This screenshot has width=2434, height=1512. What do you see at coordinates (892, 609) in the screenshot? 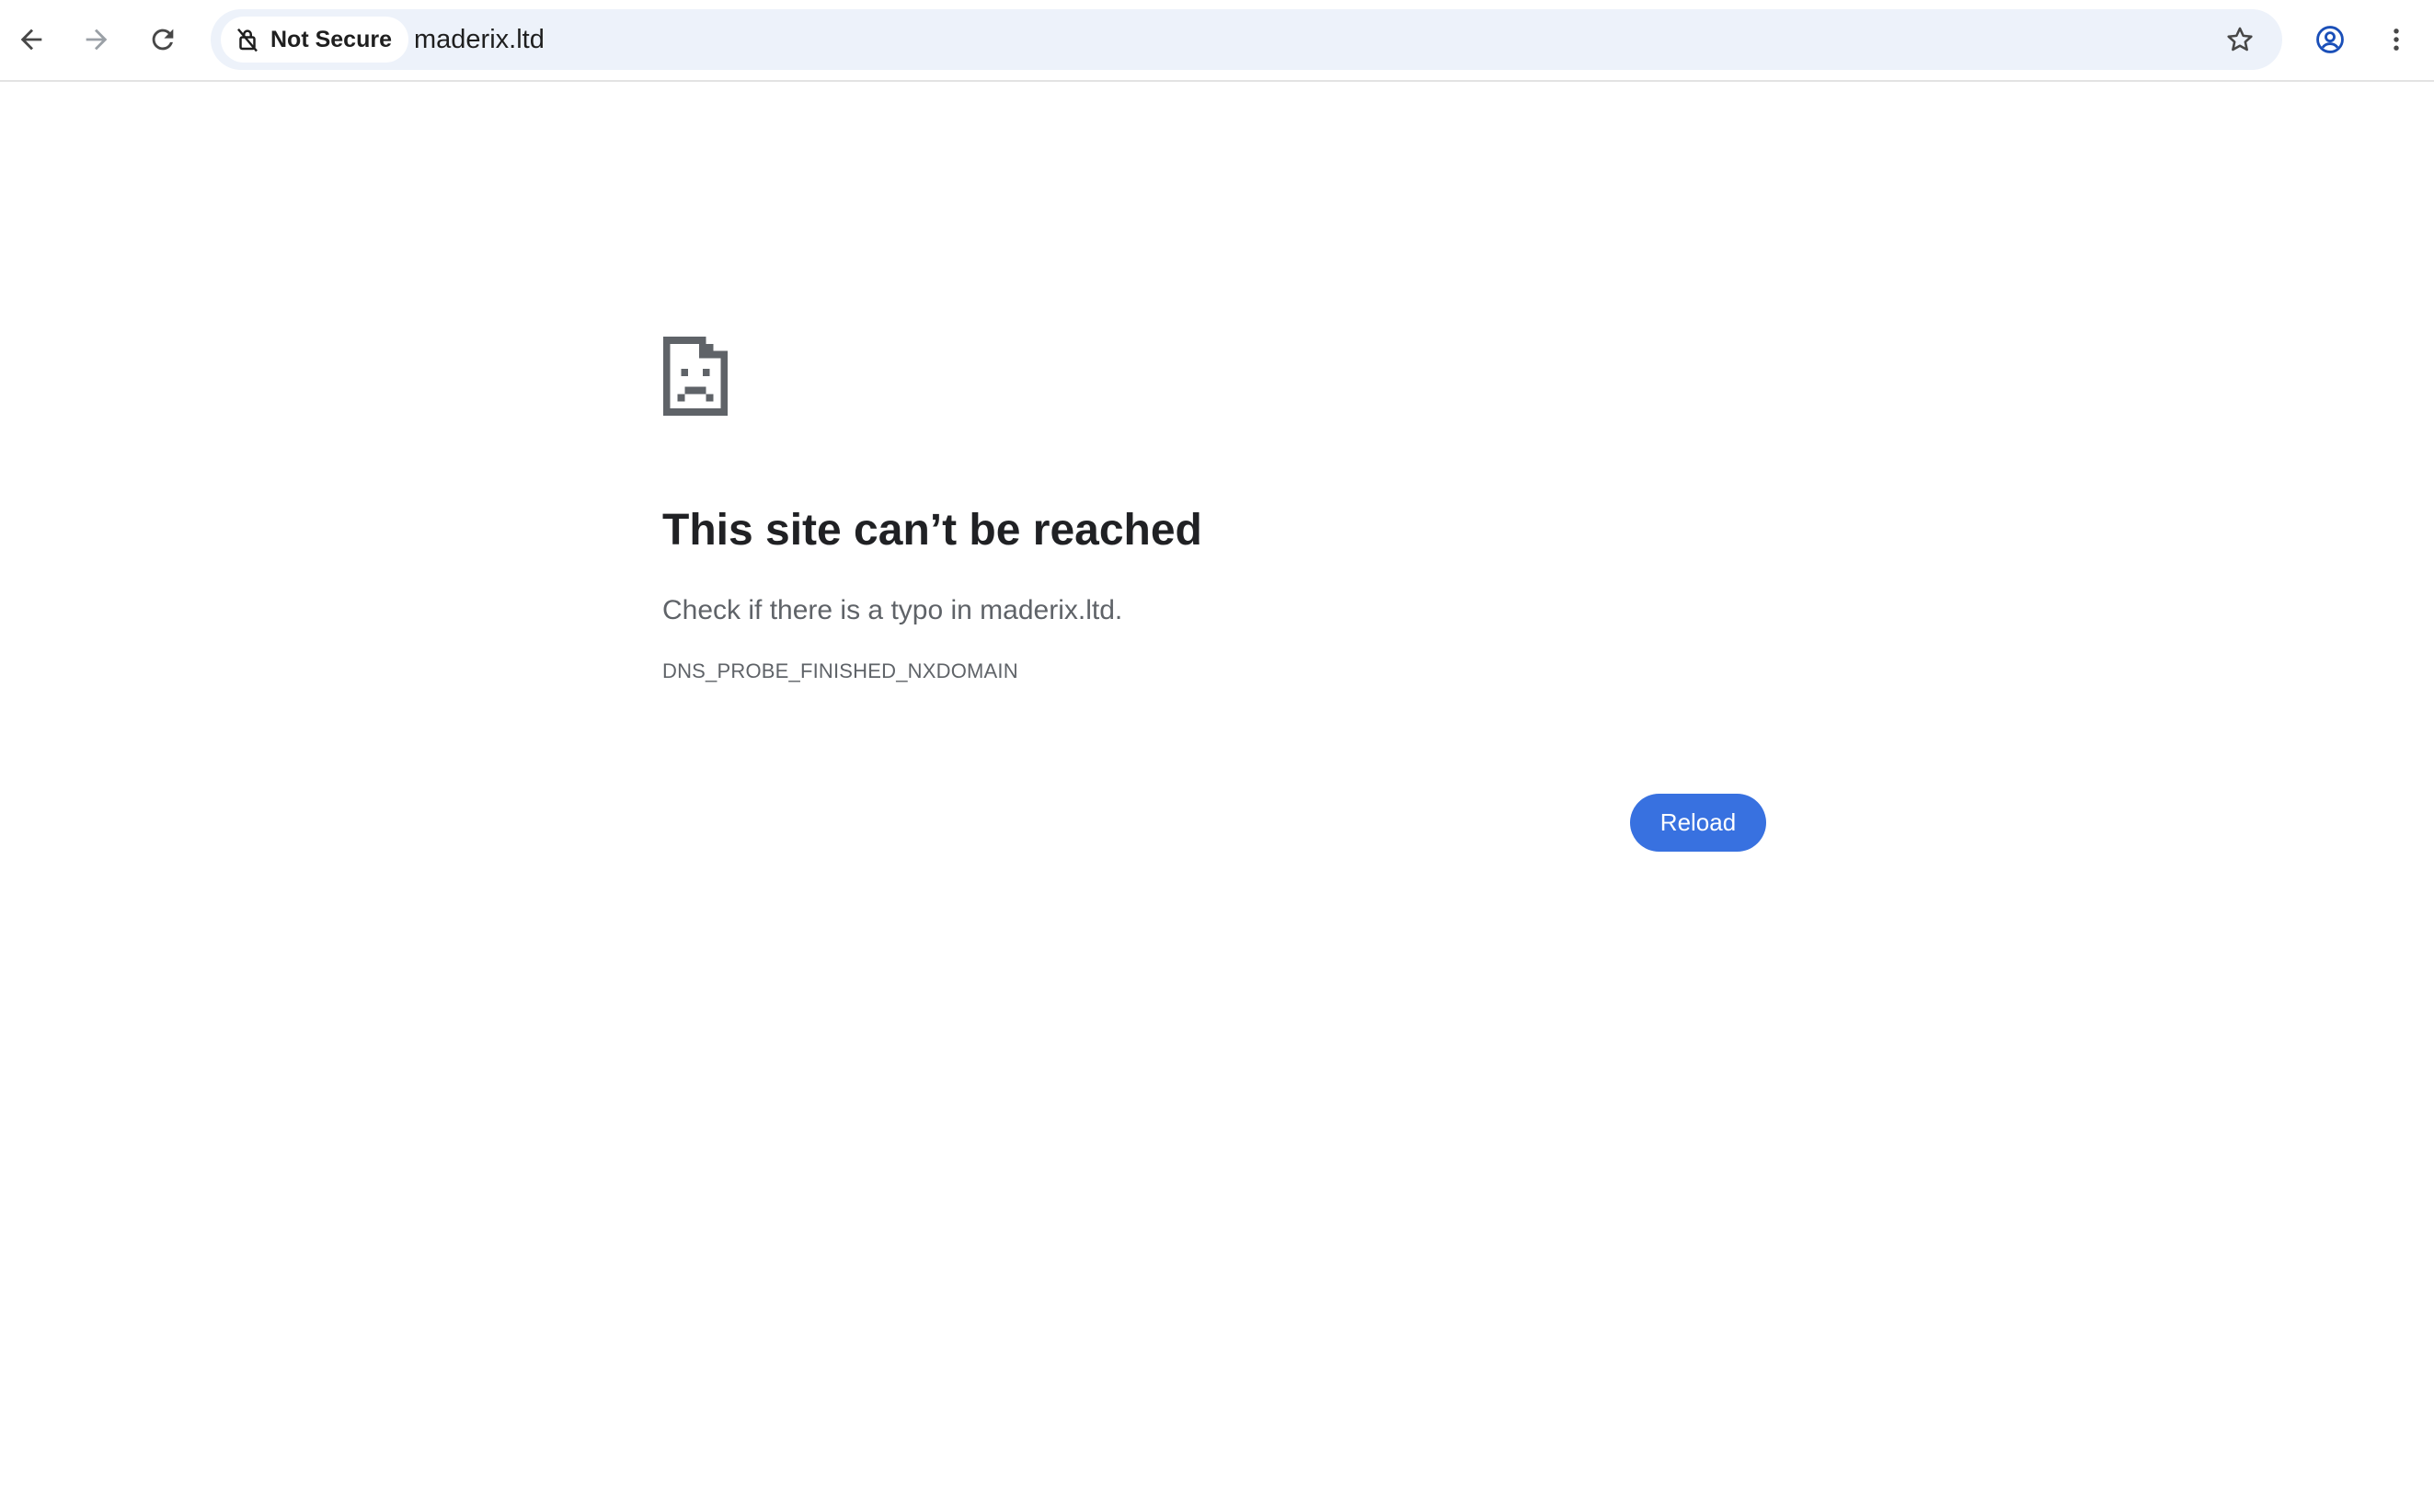
I see `error-suggestion: Check if there is a typo in maderix.ltd.` at bounding box center [892, 609].